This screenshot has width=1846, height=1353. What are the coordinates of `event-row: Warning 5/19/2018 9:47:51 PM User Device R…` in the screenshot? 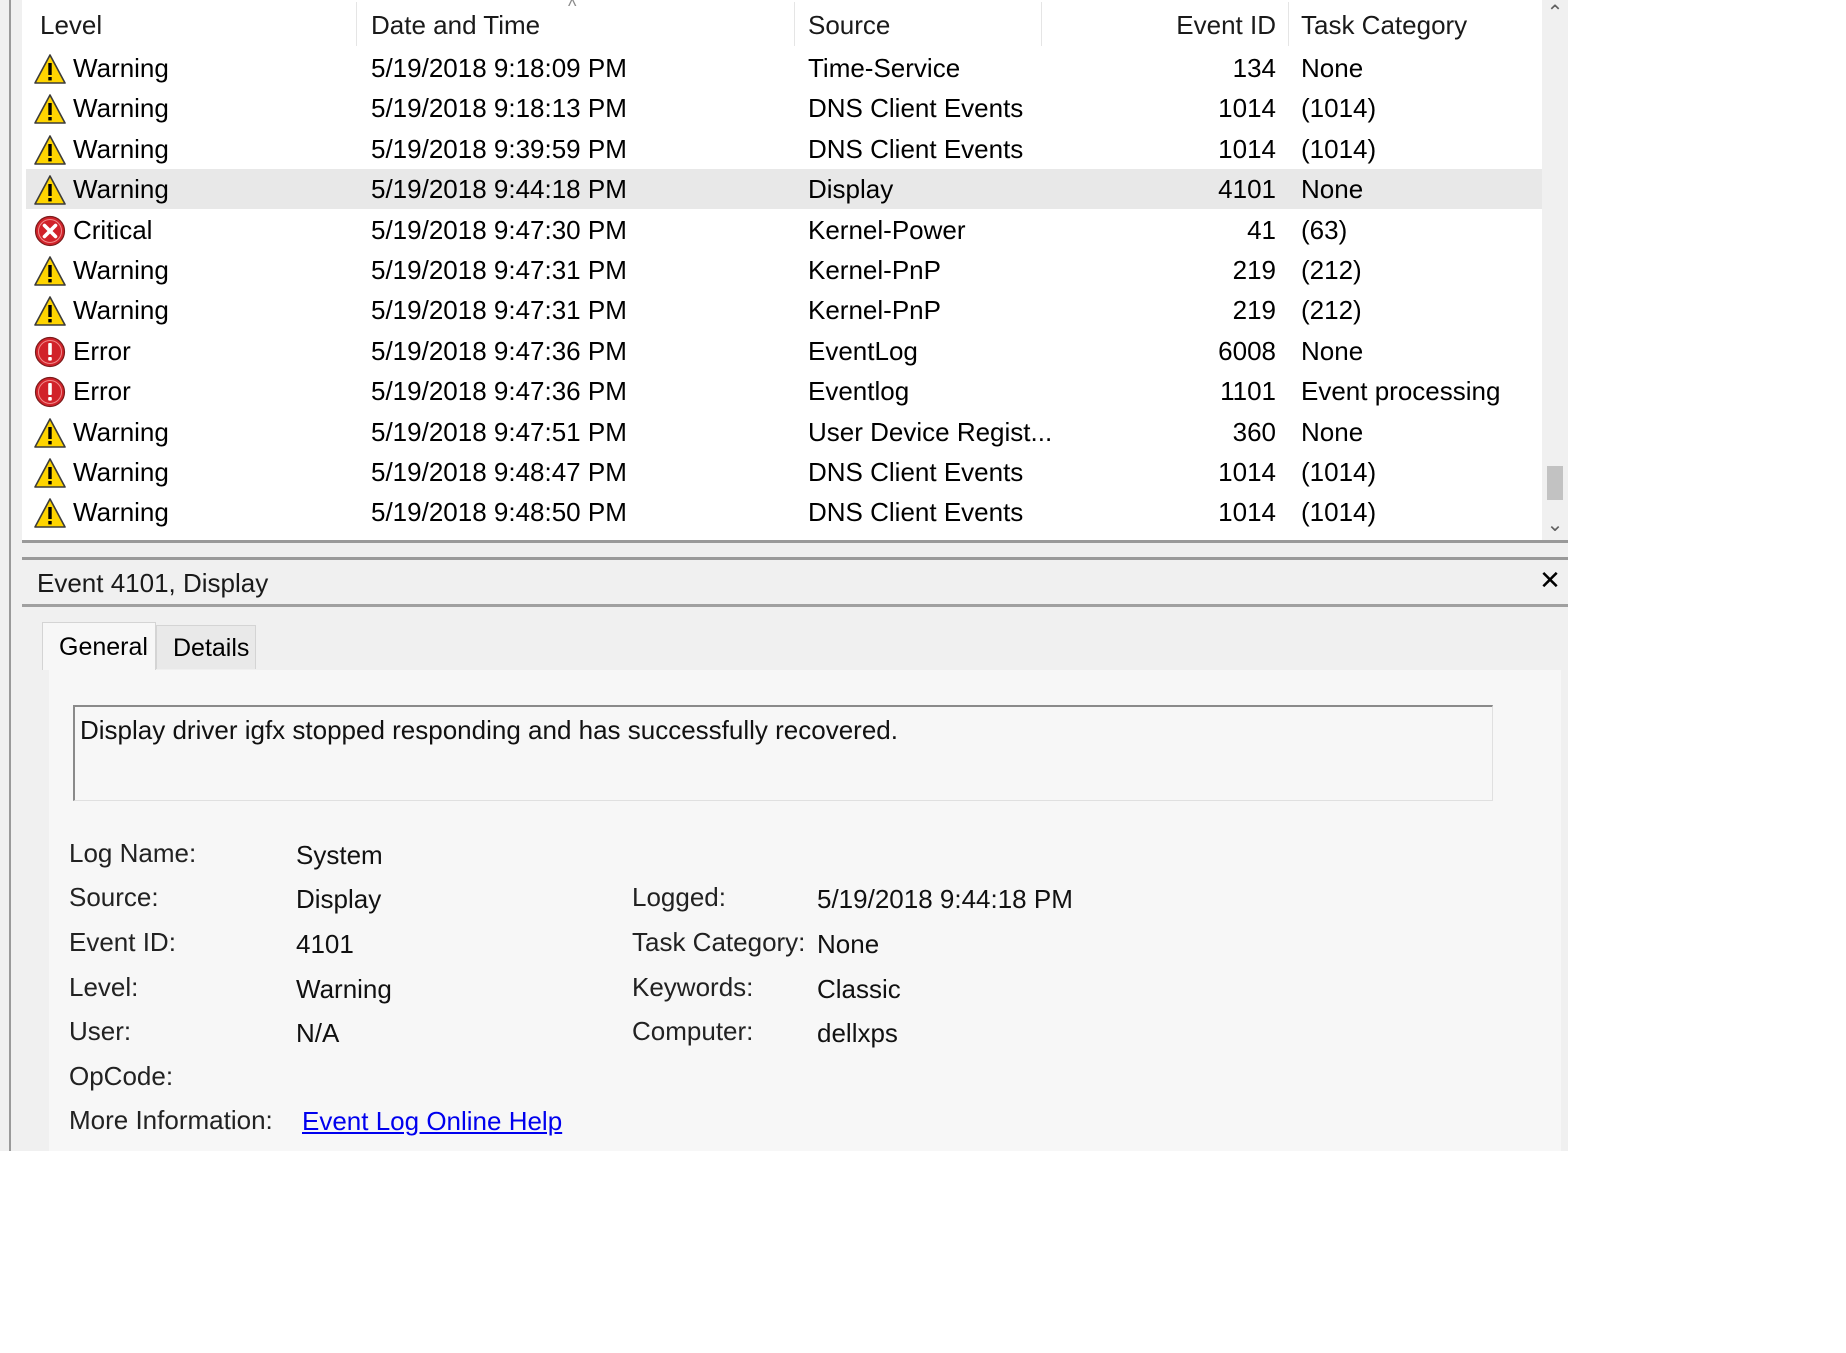 It's located at (784, 432).